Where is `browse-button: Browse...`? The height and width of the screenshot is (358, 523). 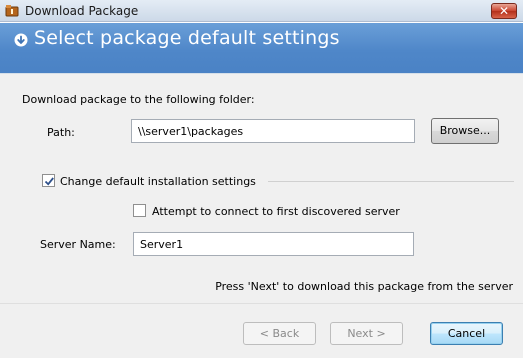
browse-button: Browse... is located at coordinates (465, 131).